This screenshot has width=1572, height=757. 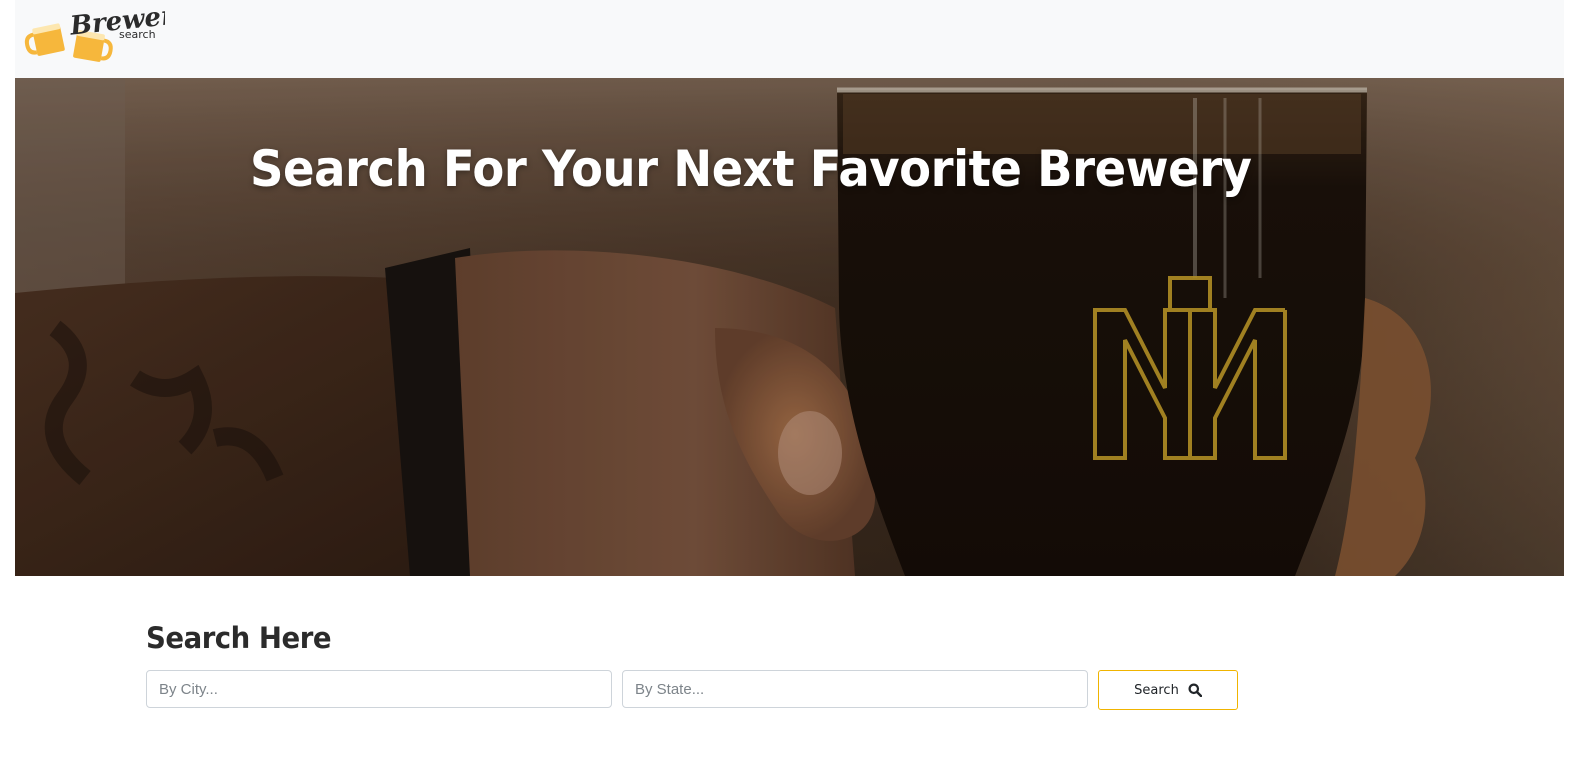 What do you see at coordinates (379, 689) in the screenshot?
I see `city-search-input` at bounding box center [379, 689].